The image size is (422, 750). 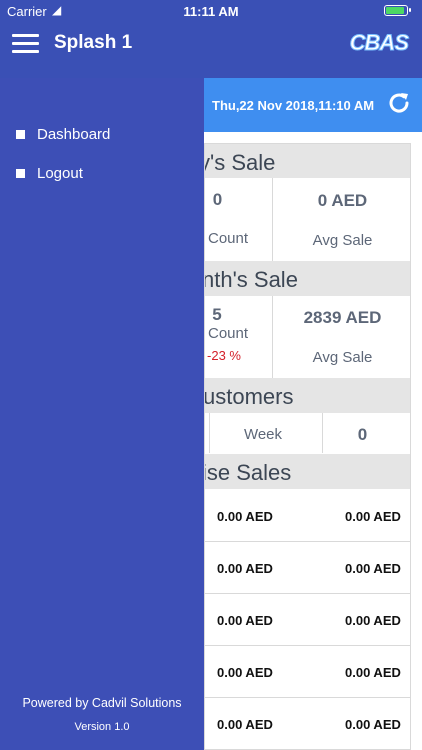 I want to click on drawer-item-label: Dashboard, so click(x=74, y=134).